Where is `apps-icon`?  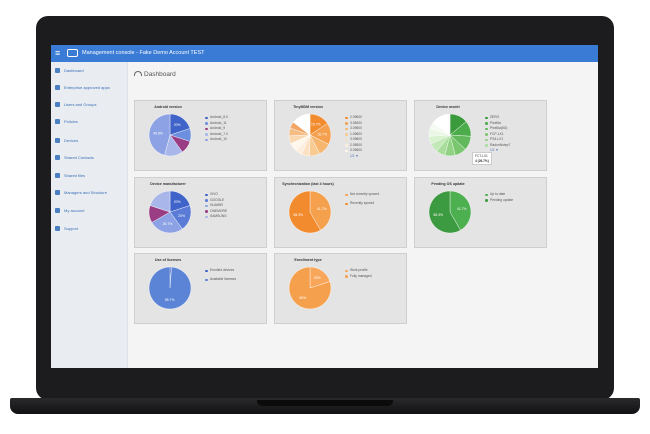 apps-icon is located at coordinates (57, 87).